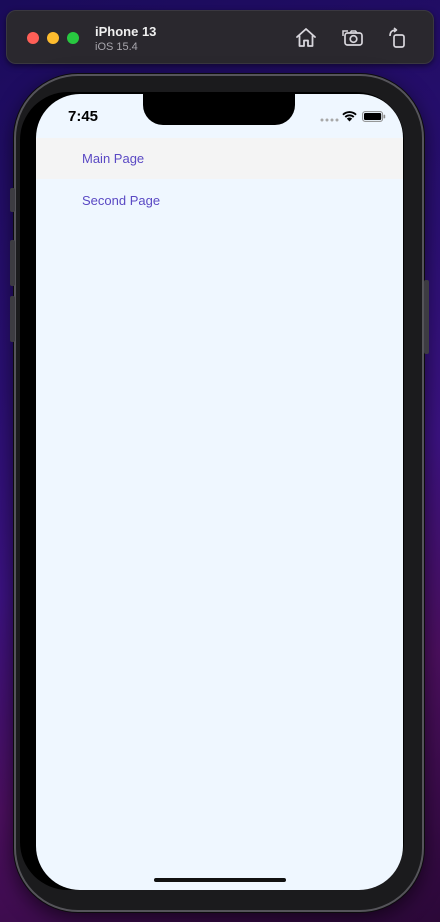 This screenshot has width=440, height=922. Describe the element at coordinates (220, 880) in the screenshot. I see `home-indicator` at that location.